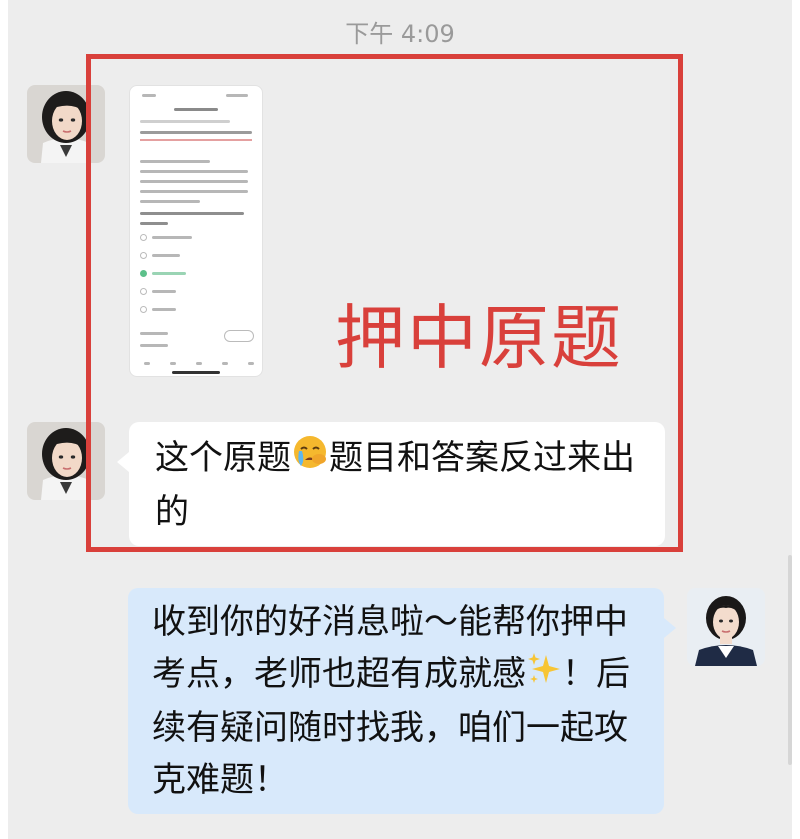  I want to click on received-image-message, so click(196, 231).